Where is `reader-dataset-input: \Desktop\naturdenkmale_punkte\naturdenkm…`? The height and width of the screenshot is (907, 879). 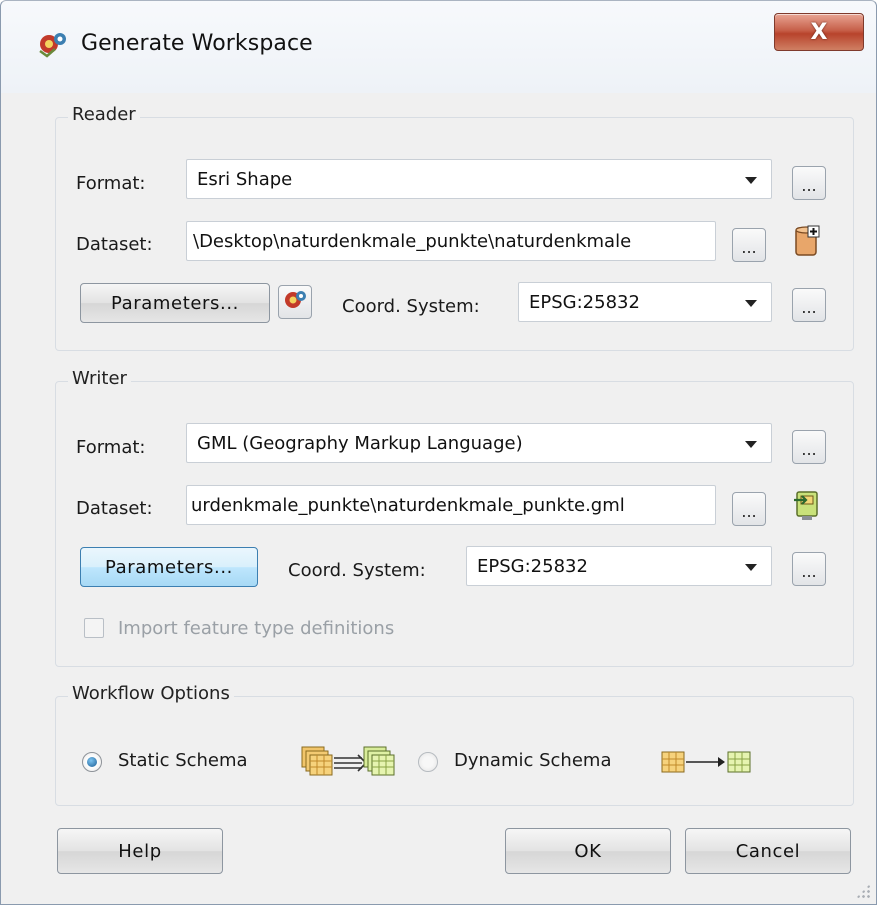
reader-dataset-input: \Desktop\naturdenkmale_punkte\naturdenkm… is located at coordinates (451, 241).